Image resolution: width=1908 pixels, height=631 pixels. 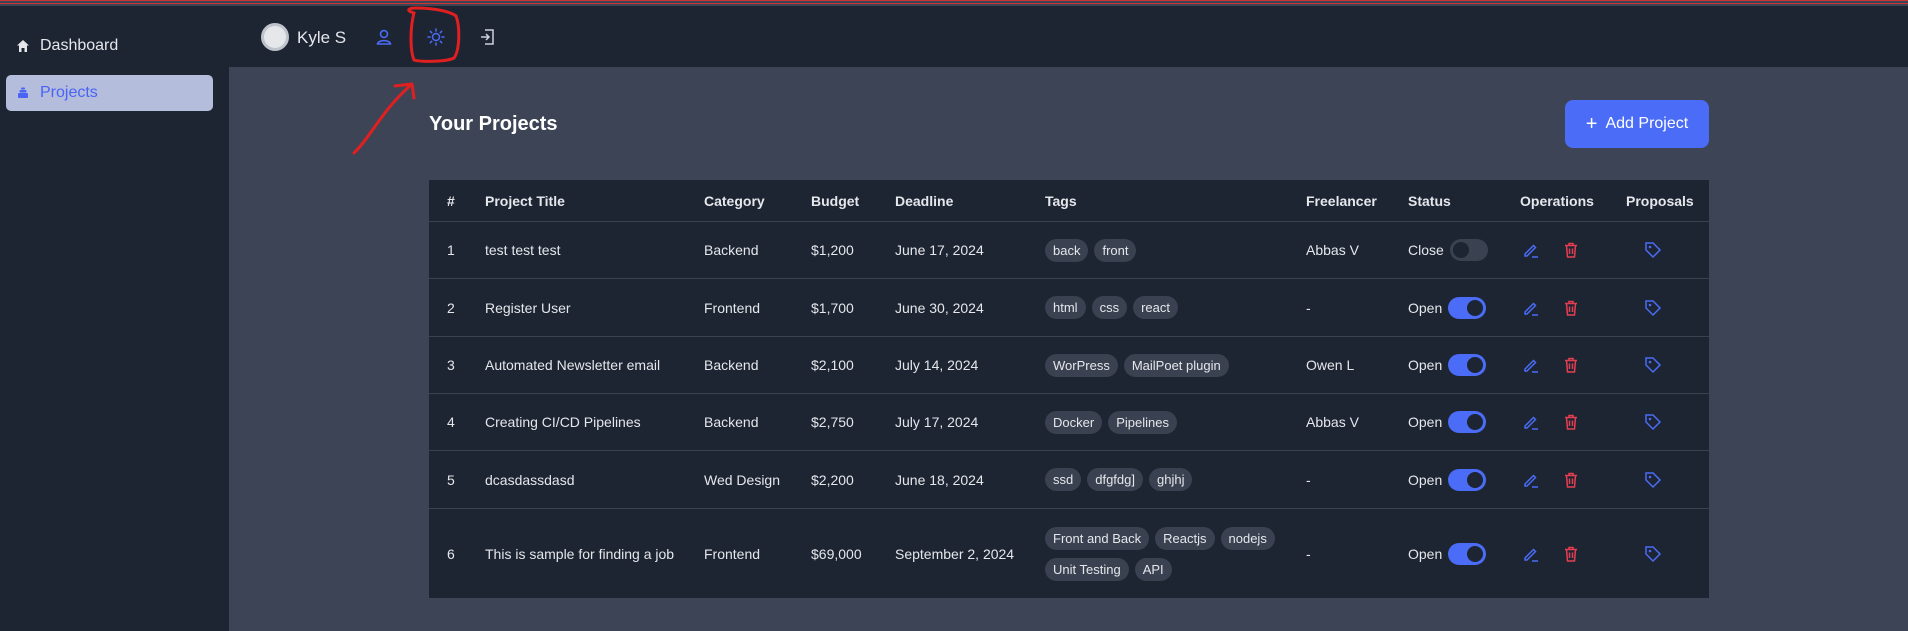 I want to click on tag-badge: MailPoet plugin, so click(x=1176, y=365).